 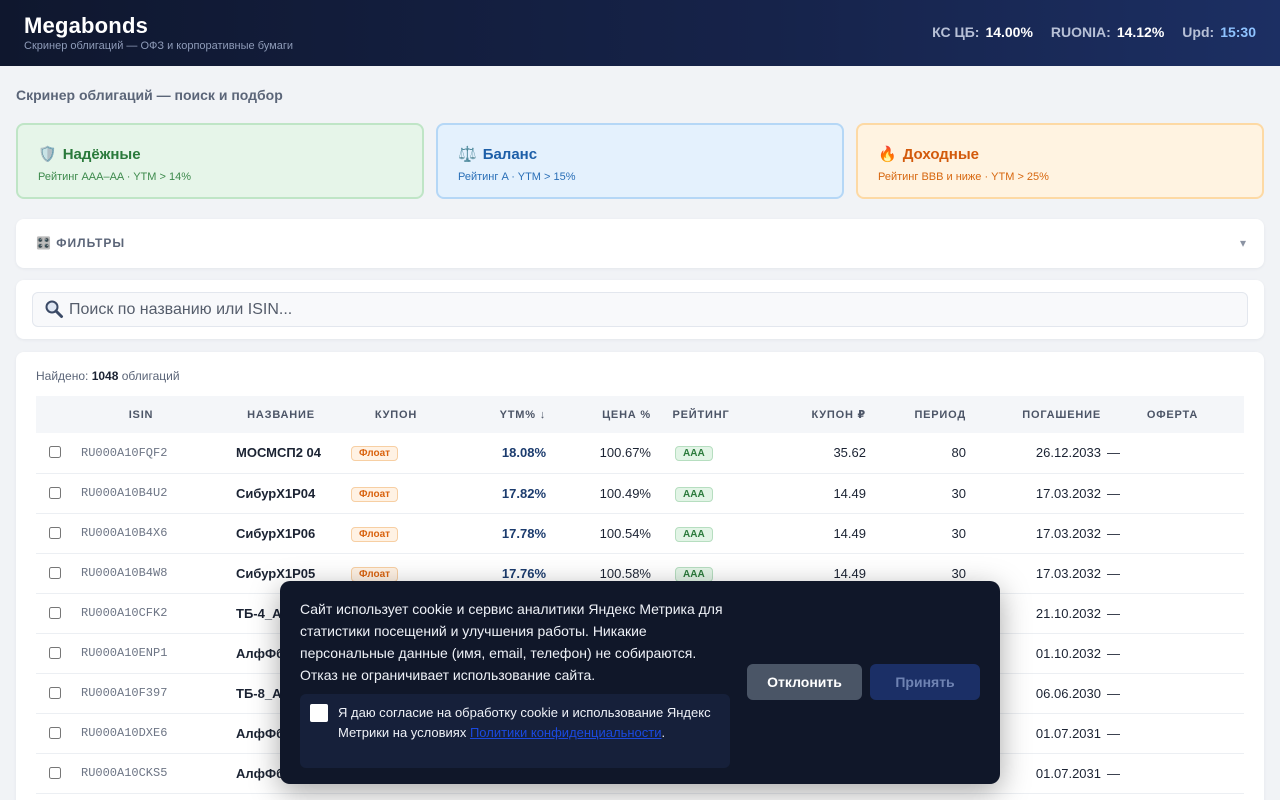 What do you see at coordinates (941, 154) in the screenshot?
I see `preset-title: Доходные` at bounding box center [941, 154].